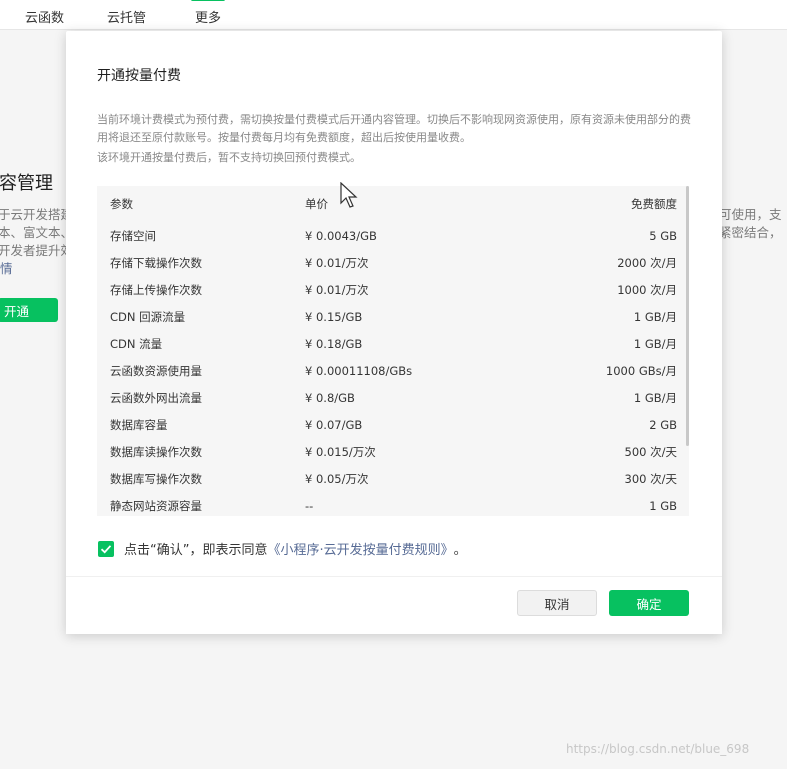 This screenshot has width=787, height=769. I want to click on row-price: --, so click(309, 505).